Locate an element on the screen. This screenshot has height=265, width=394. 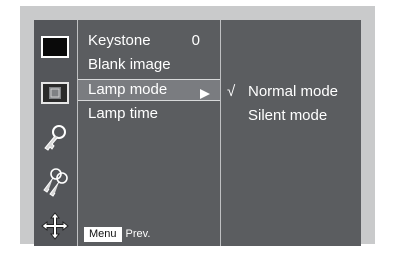
menu-item-keystone: Keystone 0 is located at coordinates (149, 41).